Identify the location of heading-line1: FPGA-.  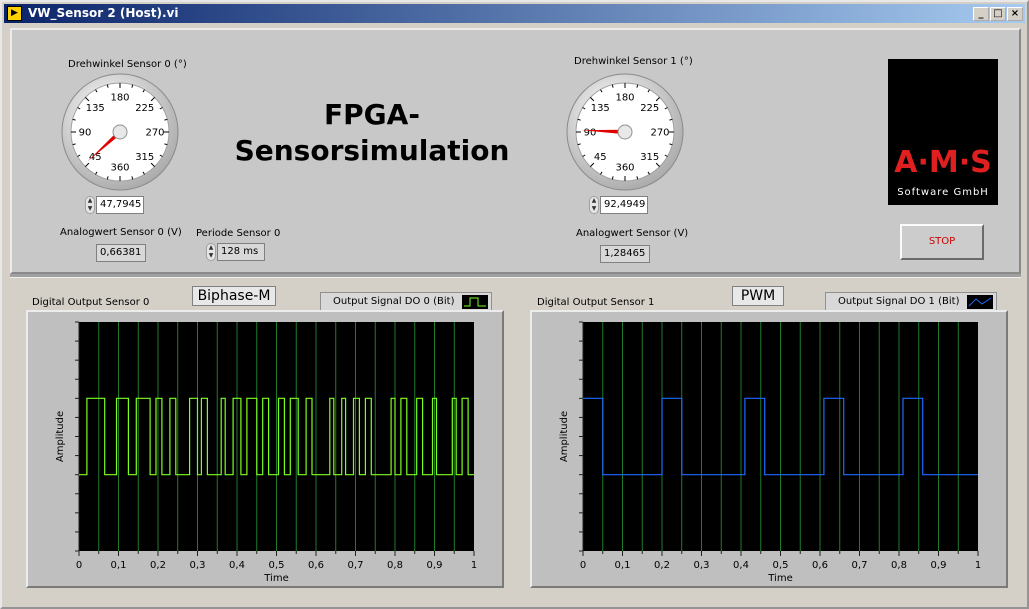
(372, 114).